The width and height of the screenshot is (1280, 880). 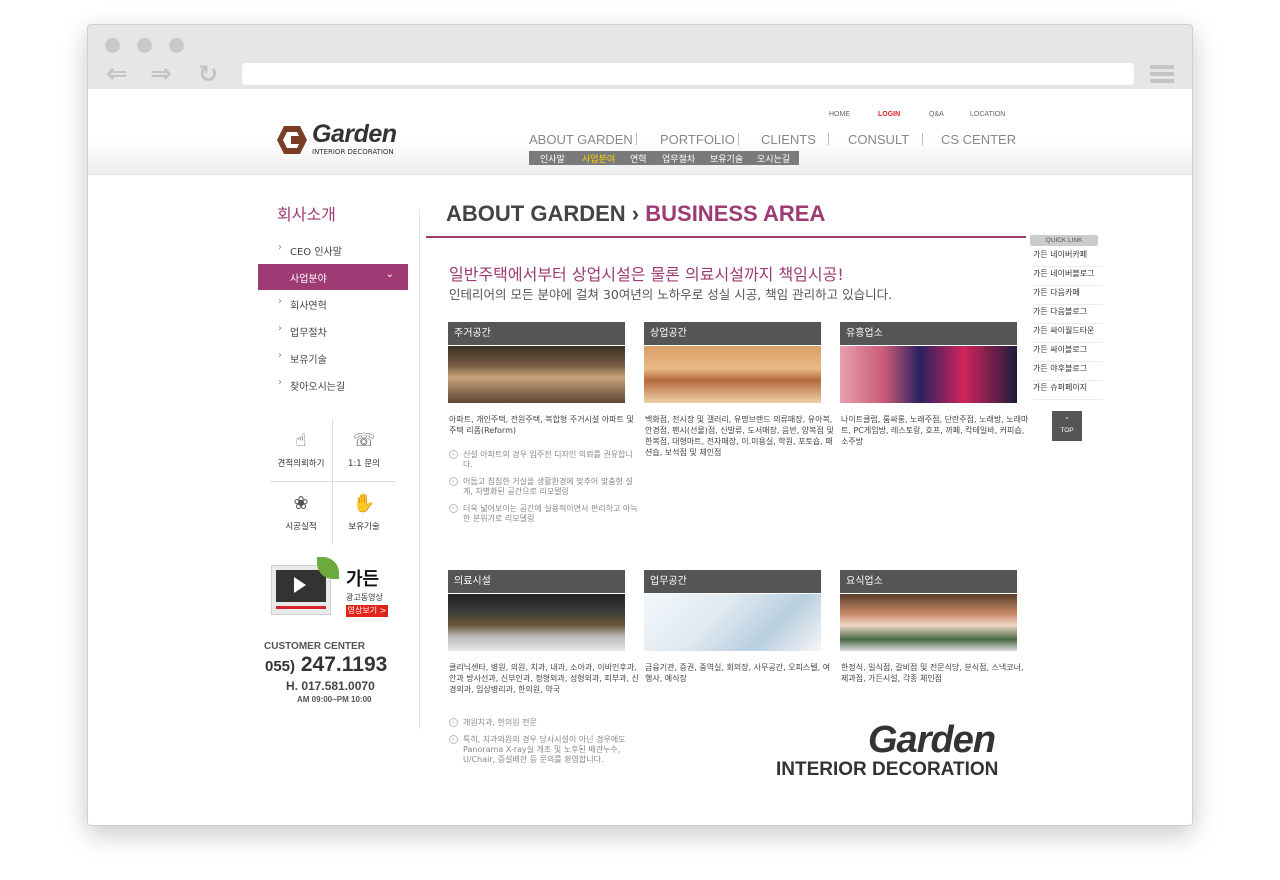 I want to click on quick-label: 보유기술, so click(x=364, y=527).